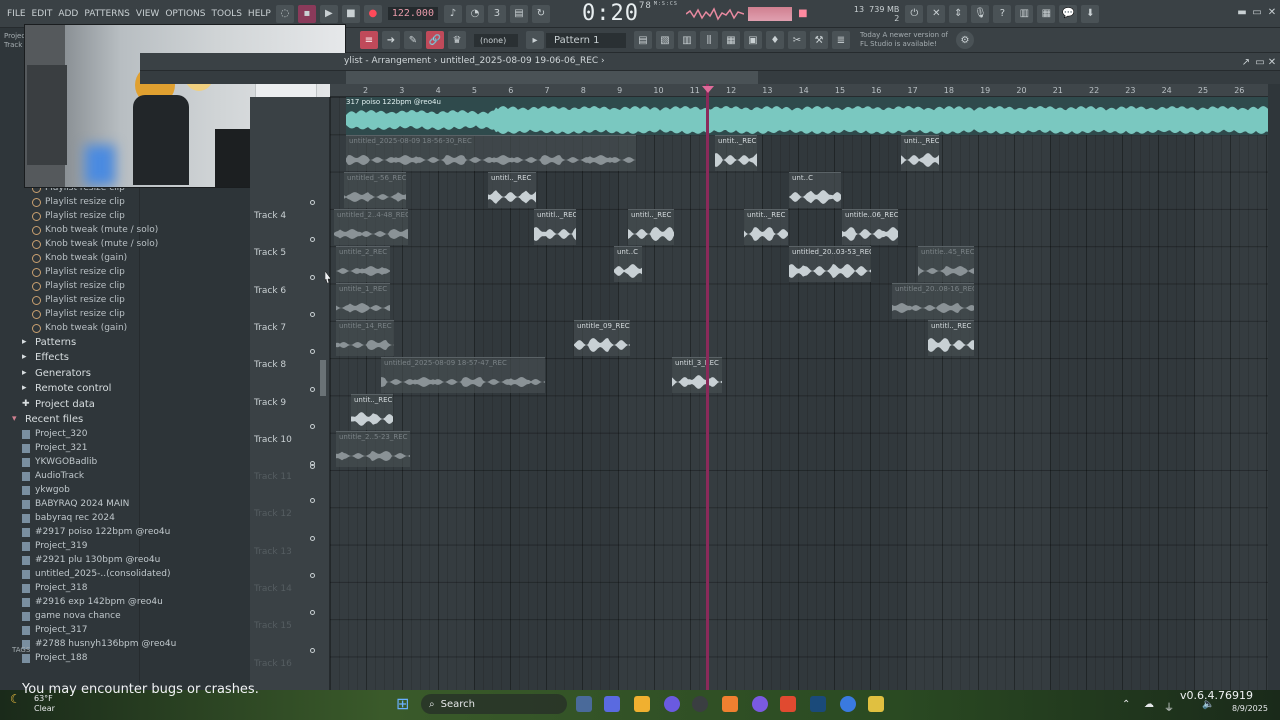 Image resolution: width=1280 pixels, height=720 pixels. I want to click on countdown-icon: 3, so click(496, 13).